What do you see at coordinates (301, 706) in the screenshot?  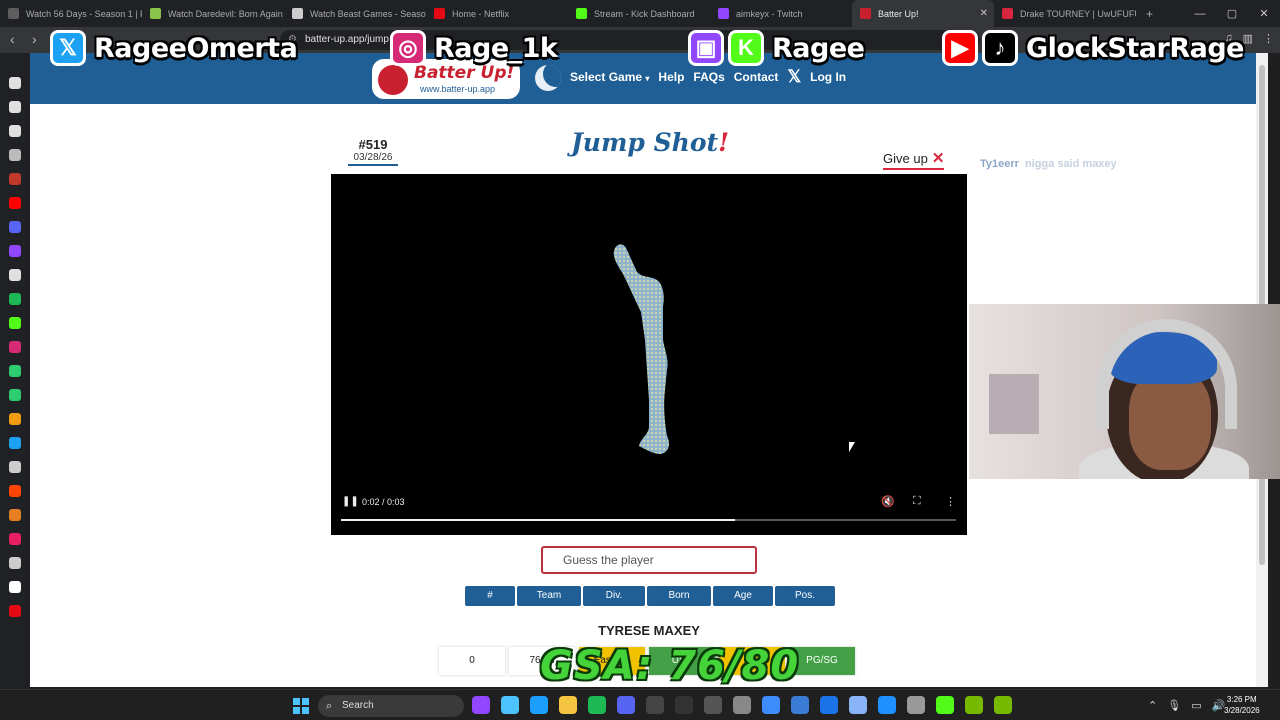 I see `windows-start-icon` at bounding box center [301, 706].